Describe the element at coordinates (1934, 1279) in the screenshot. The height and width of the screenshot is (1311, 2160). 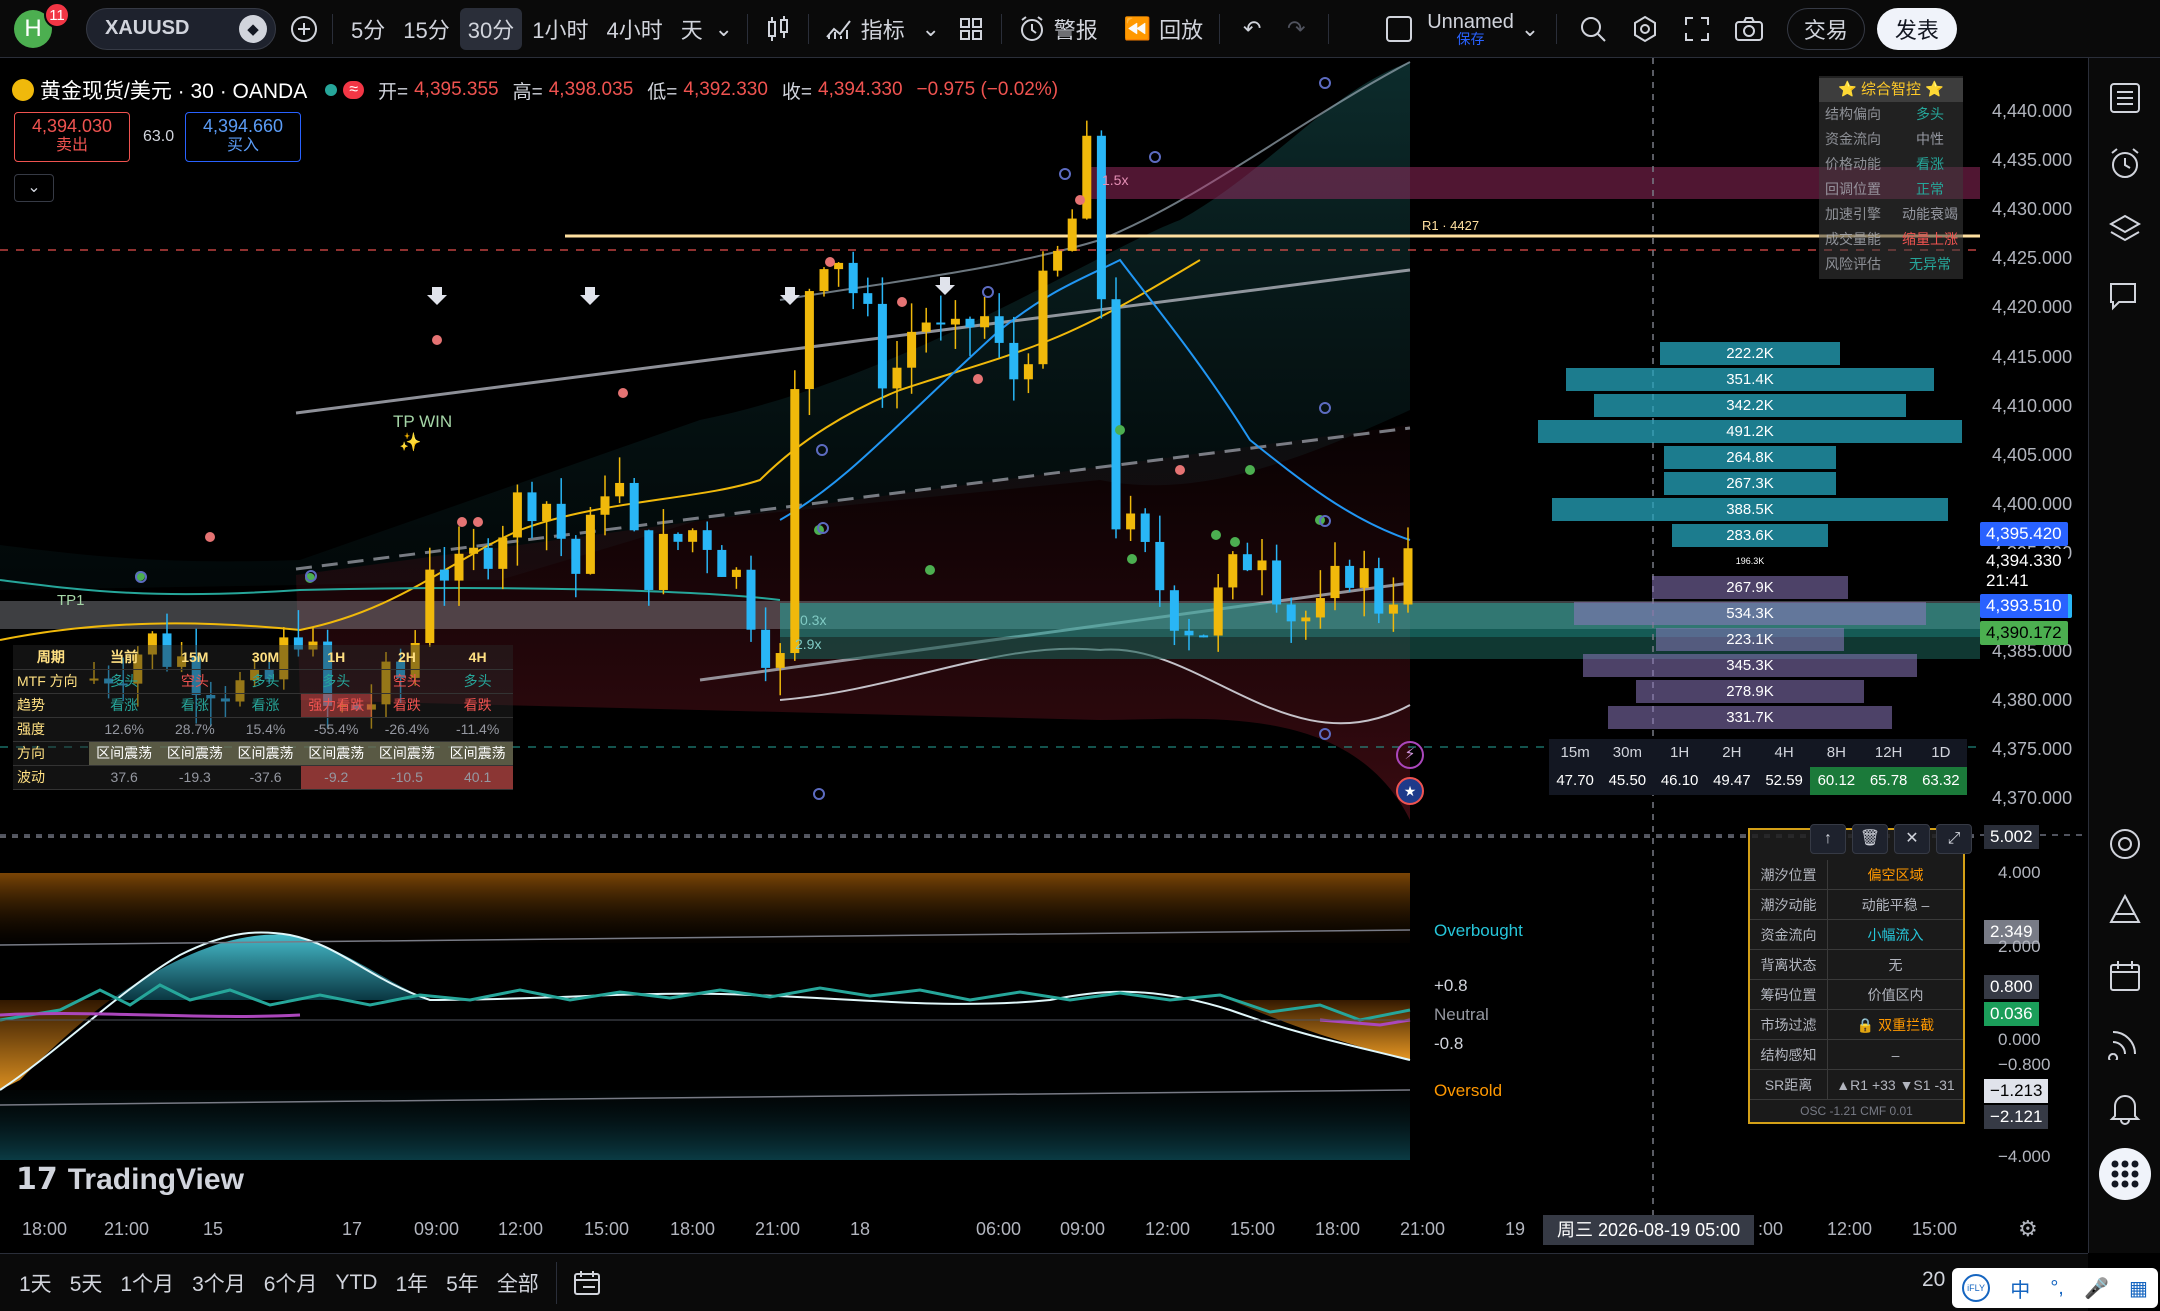
I see `bottom-right-text: 20` at that location.